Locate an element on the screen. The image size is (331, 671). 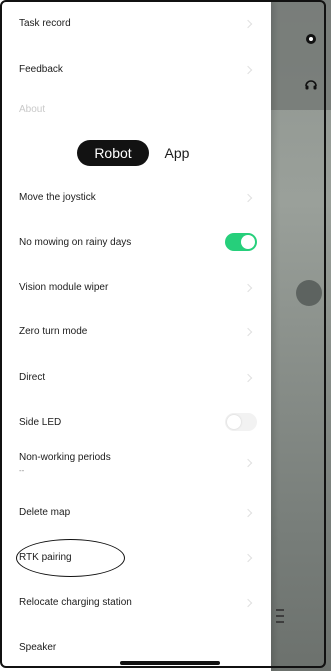
setting-direct: Direct is located at coordinates (139, 377).